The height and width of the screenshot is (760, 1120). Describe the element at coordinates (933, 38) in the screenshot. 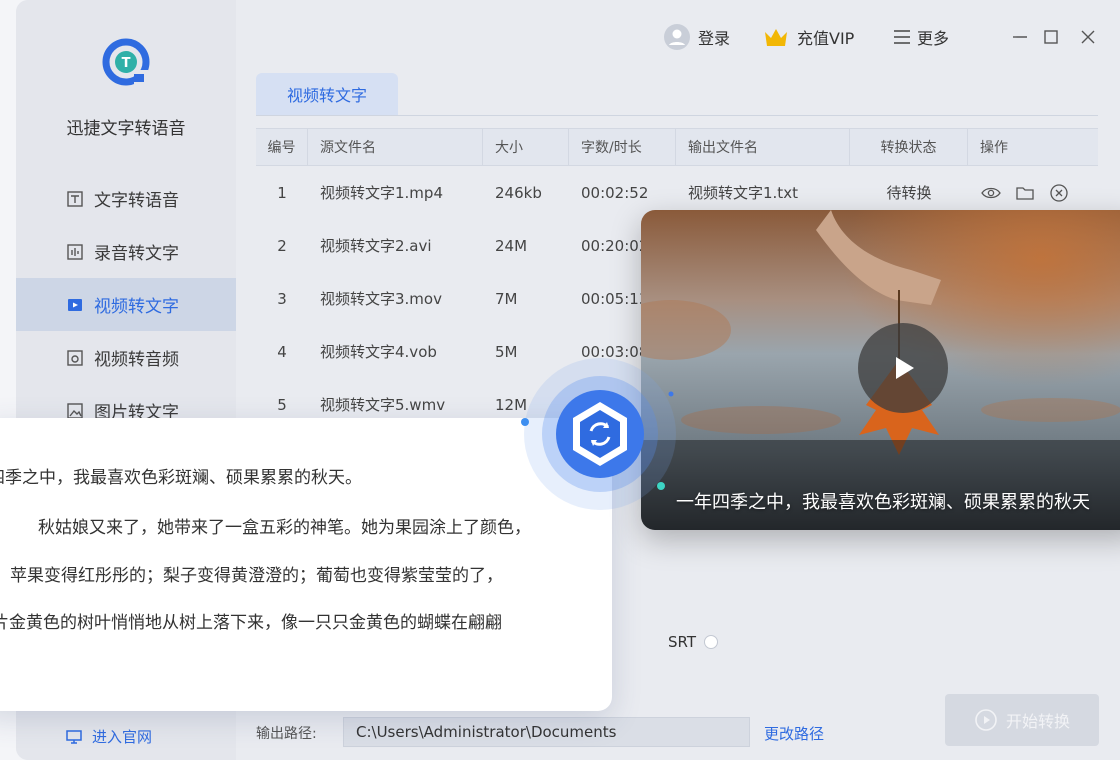

I see `more-label: 更多` at that location.